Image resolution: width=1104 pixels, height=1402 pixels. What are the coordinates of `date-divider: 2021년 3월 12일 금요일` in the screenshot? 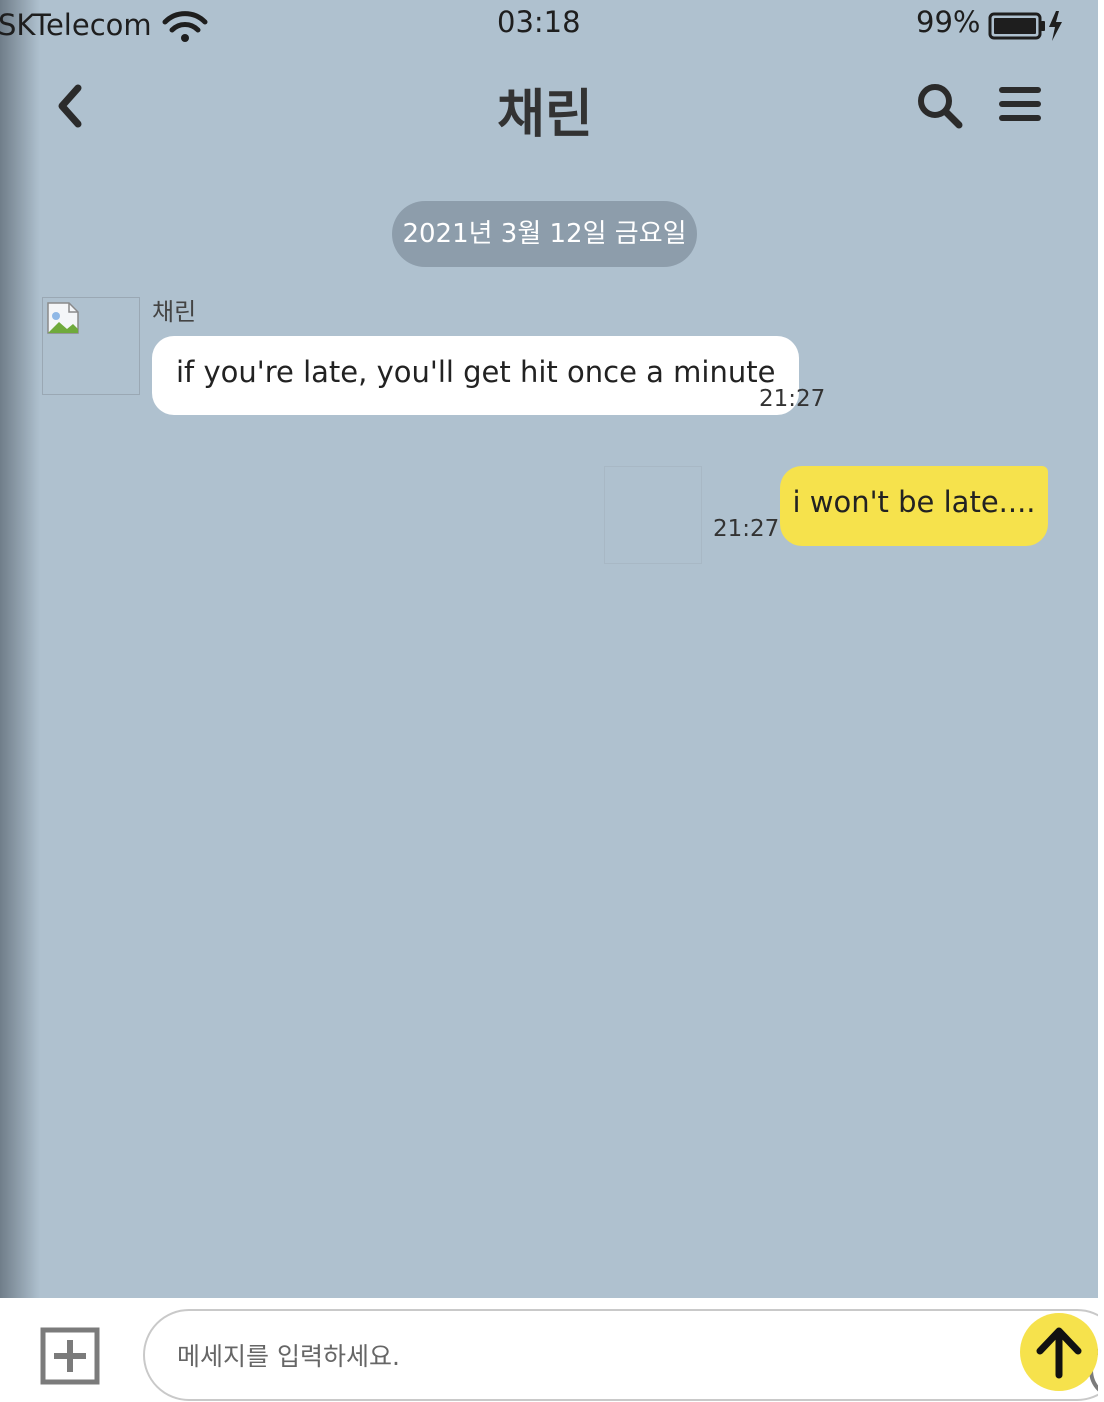 It's located at (544, 234).